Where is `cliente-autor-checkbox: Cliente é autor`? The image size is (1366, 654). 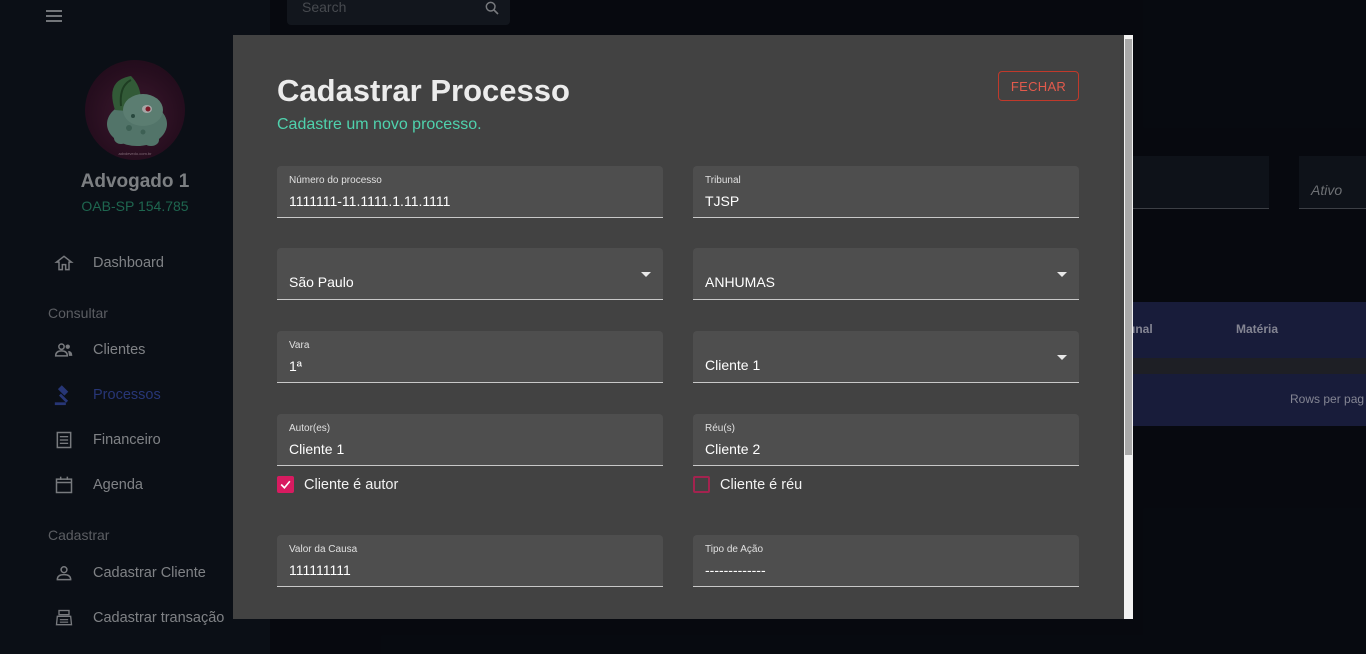
cliente-autor-checkbox: Cliente é autor is located at coordinates (337, 484).